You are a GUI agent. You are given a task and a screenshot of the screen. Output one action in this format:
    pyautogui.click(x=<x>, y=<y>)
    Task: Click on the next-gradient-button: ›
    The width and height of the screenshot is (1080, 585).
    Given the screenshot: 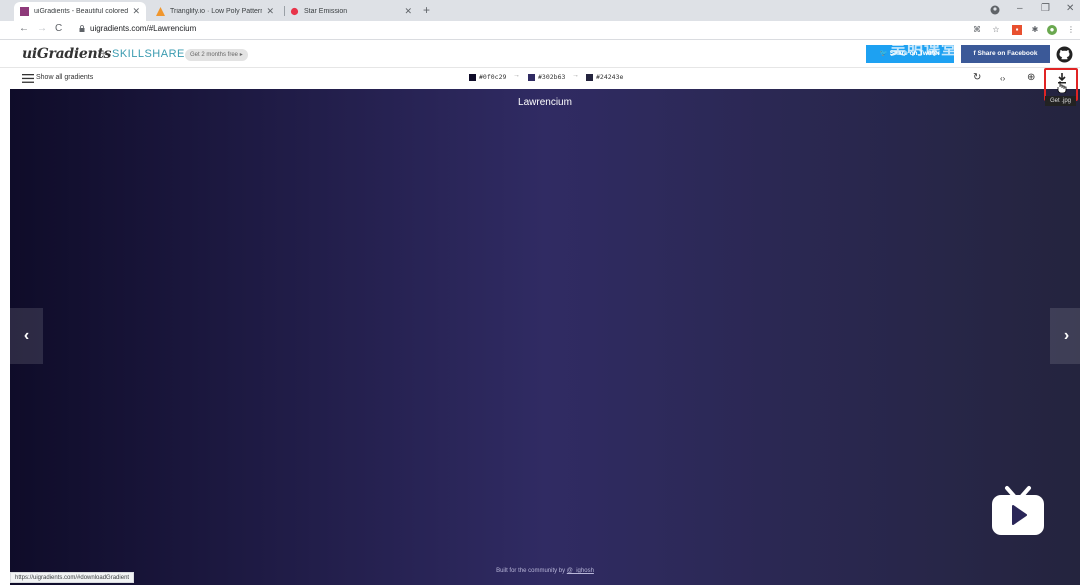 What is the action you would take?
    pyautogui.click(x=1065, y=336)
    